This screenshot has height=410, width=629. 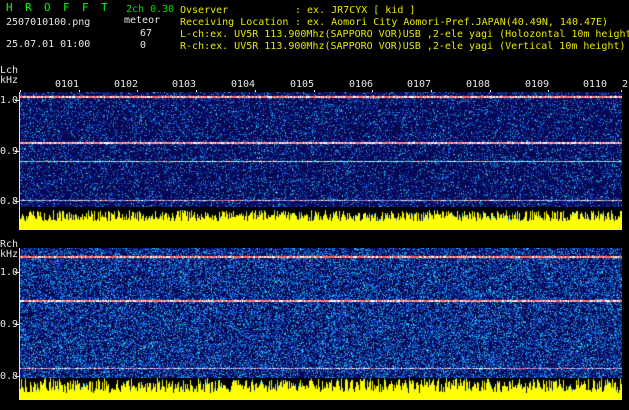 I want to click on lch-tick-0-8: 0.8, so click(x=9, y=201).